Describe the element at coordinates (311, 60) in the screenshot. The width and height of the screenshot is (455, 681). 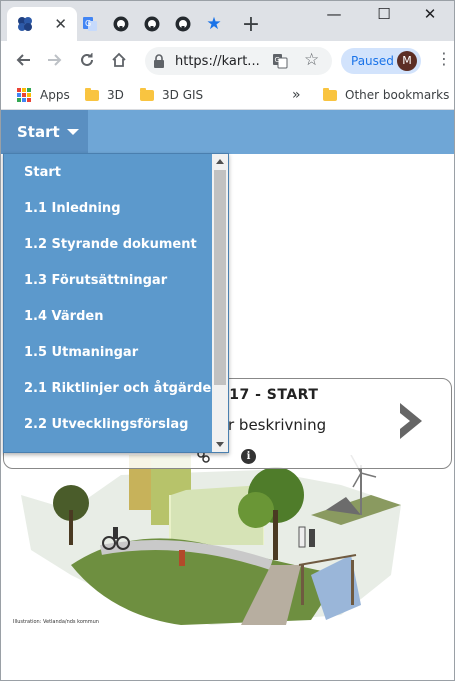
I see `bookmark-star-icon: ☆` at that location.